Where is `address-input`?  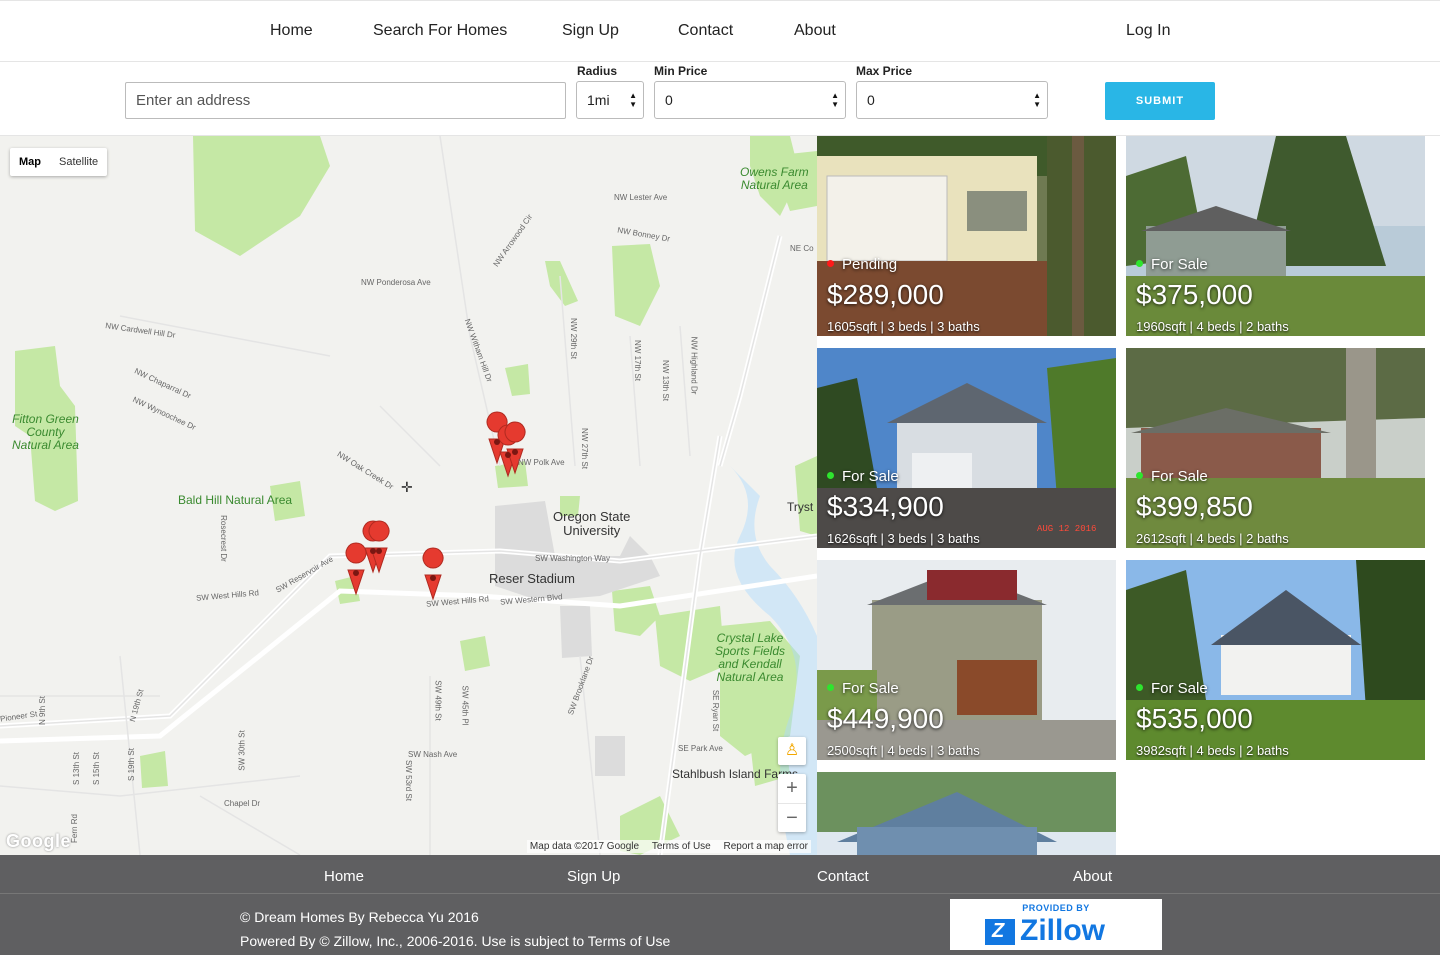
address-input is located at coordinates (345, 100).